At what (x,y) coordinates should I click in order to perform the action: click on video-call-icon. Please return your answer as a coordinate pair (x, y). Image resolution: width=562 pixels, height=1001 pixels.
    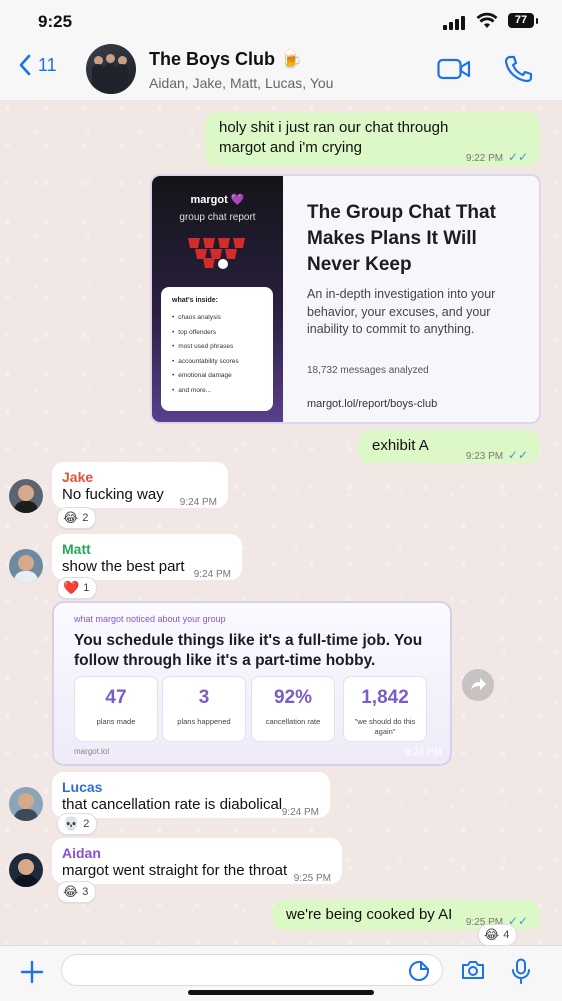
    Looking at the image, I should click on (454, 69).